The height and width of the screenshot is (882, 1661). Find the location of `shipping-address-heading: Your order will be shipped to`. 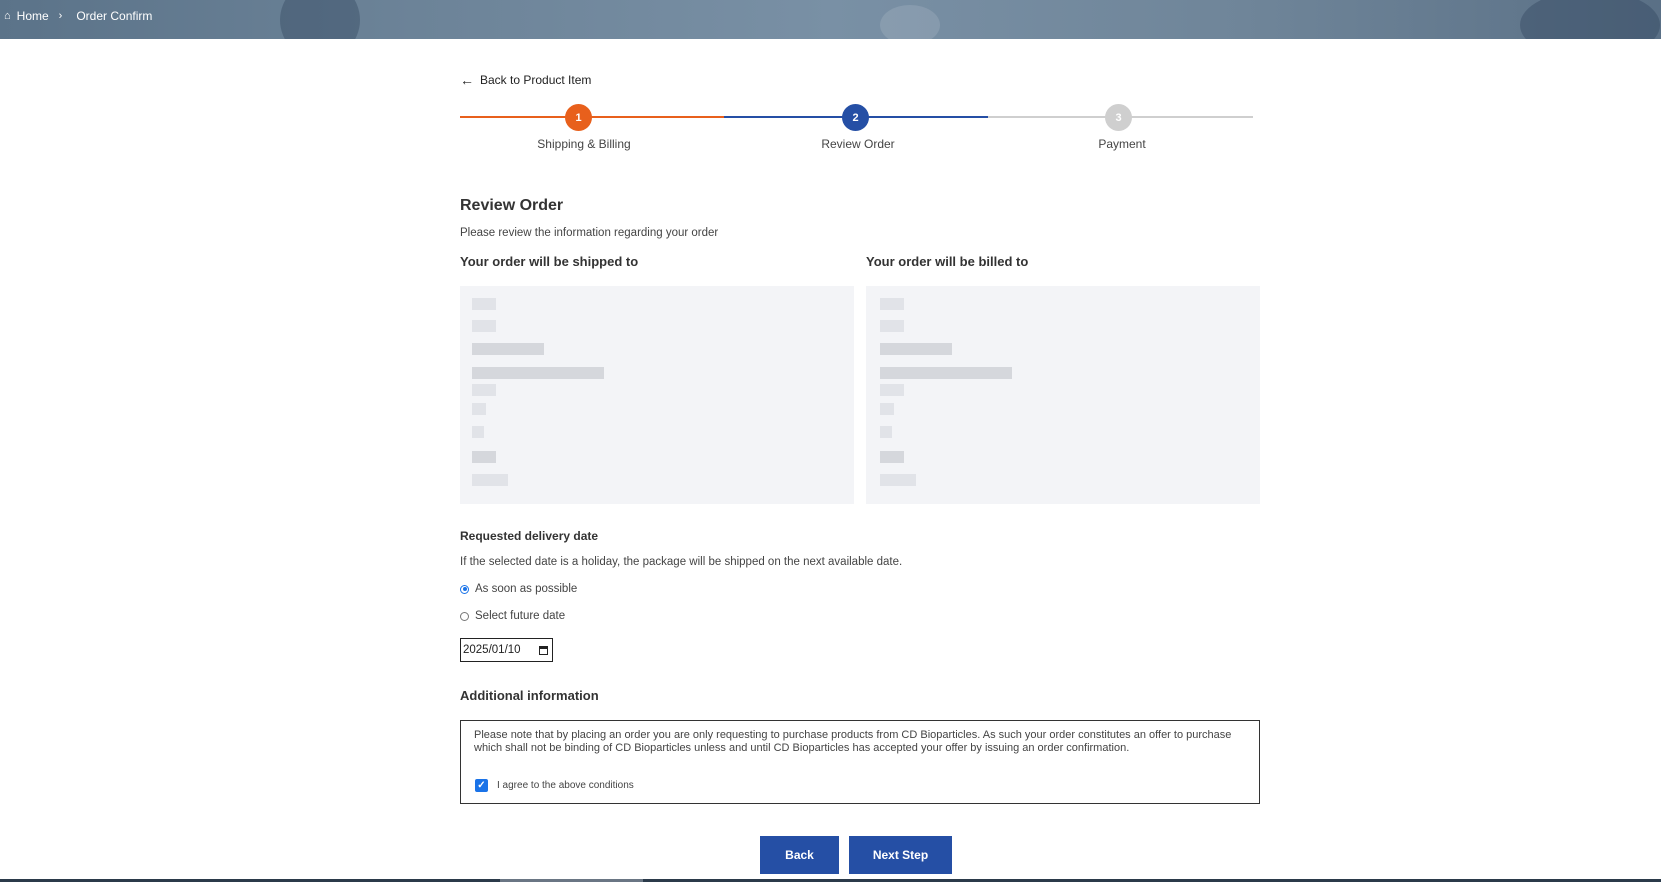

shipping-address-heading: Your order will be shipped to is located at coordinates (549, 261).